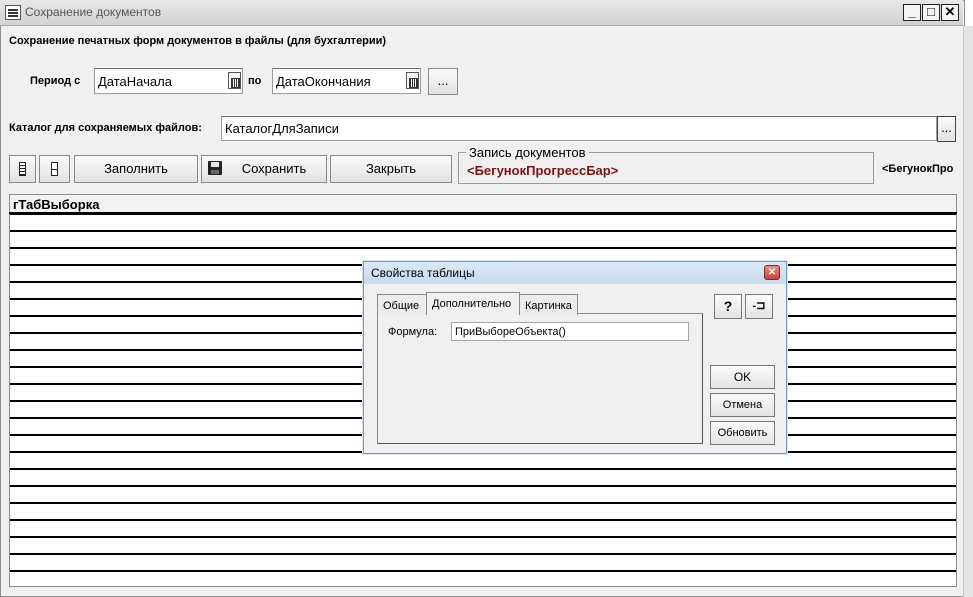  Describe the element at coordinates (391, 169) in the screenshot. I see `close-form-button: Закрыть` at that location.